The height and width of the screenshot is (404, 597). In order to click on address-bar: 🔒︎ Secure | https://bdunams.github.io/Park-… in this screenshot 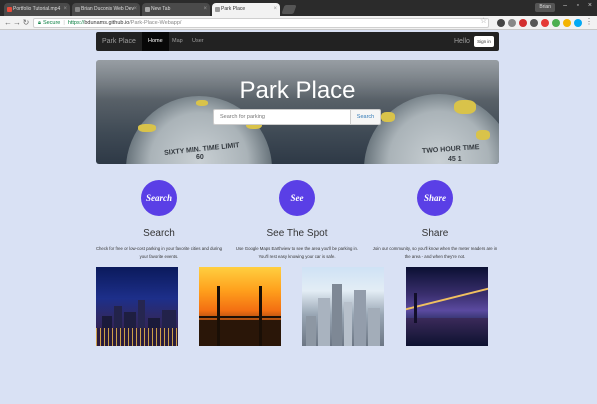, I will do `click(261, 23)`.